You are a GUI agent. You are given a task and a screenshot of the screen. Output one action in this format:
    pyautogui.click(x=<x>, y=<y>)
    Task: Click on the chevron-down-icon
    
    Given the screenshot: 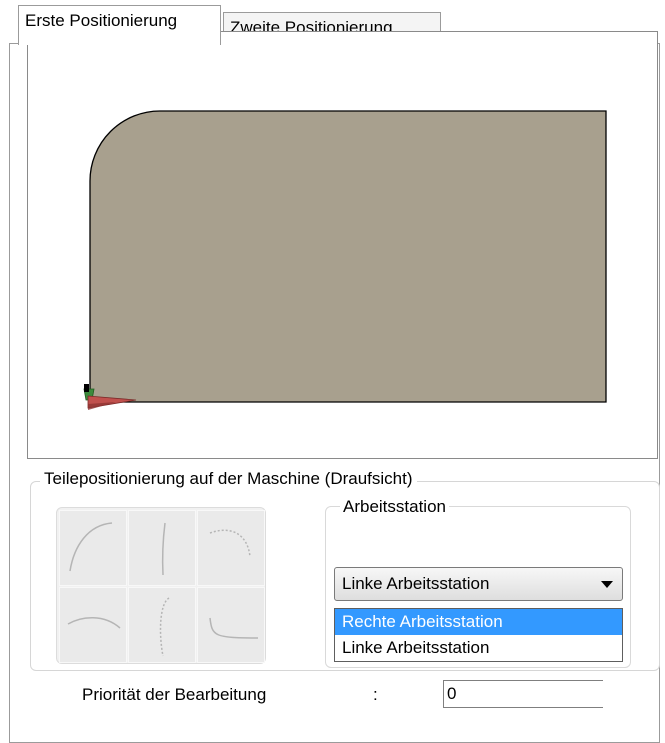 What is the action you would take?
    pyautogui.click(x=607, y=584)
    